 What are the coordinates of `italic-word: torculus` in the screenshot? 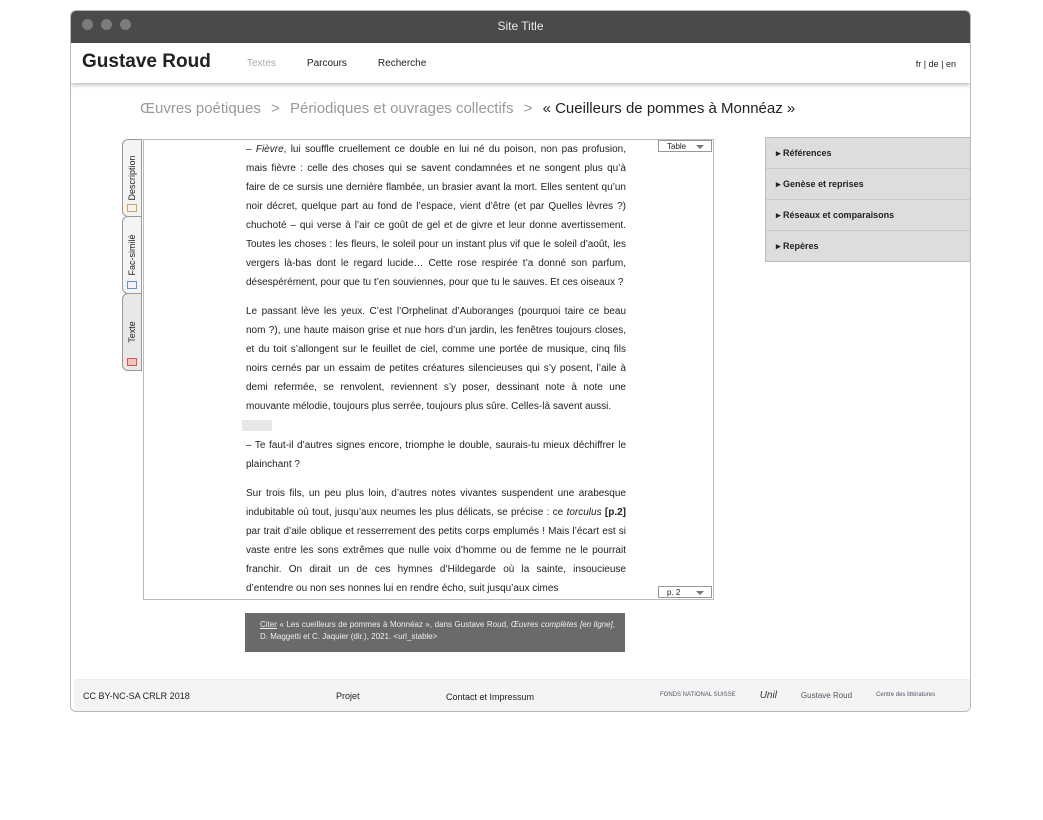 It's located at (584, 512).